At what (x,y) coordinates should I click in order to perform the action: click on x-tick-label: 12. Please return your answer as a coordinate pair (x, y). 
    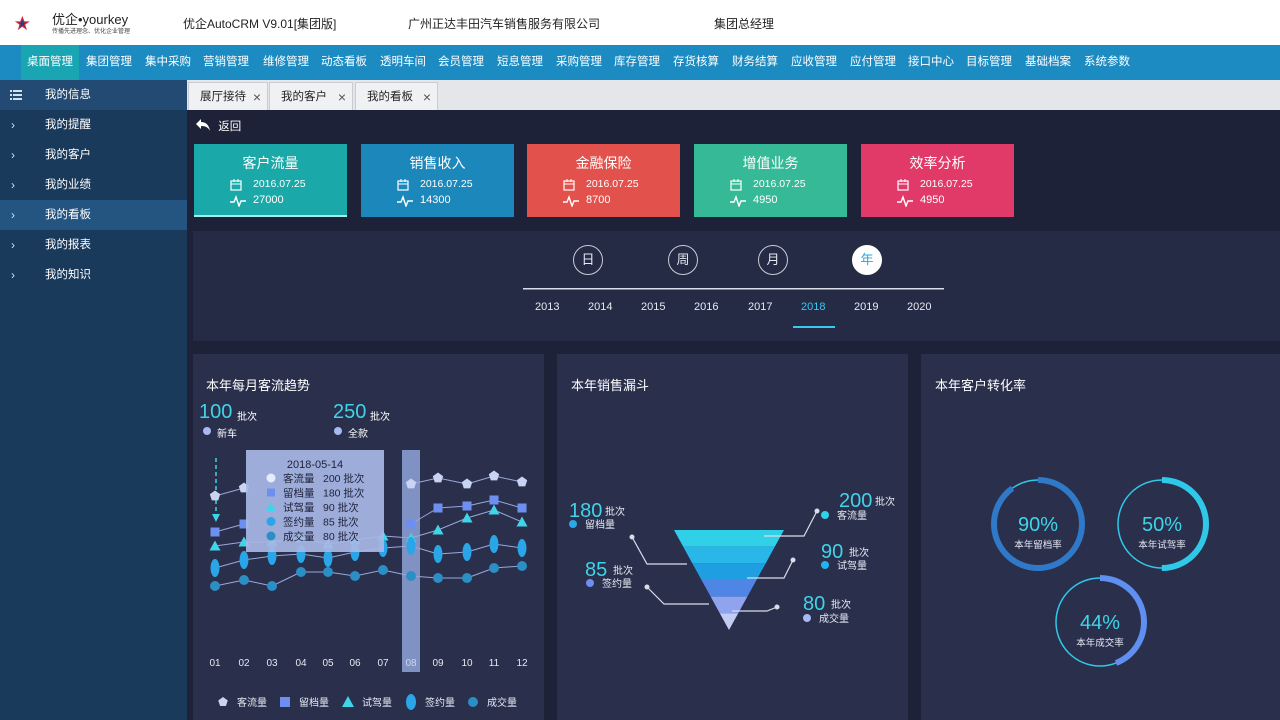
    Looking at the image, I should click on (522, 663).